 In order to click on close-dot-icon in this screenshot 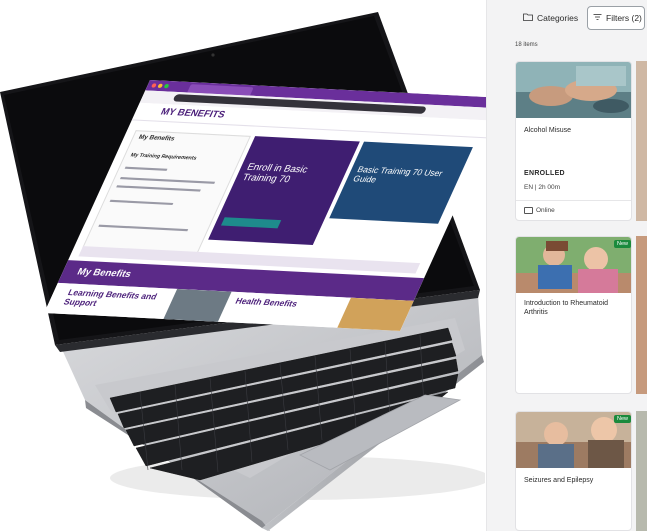, I will do `click(153, 85)`.